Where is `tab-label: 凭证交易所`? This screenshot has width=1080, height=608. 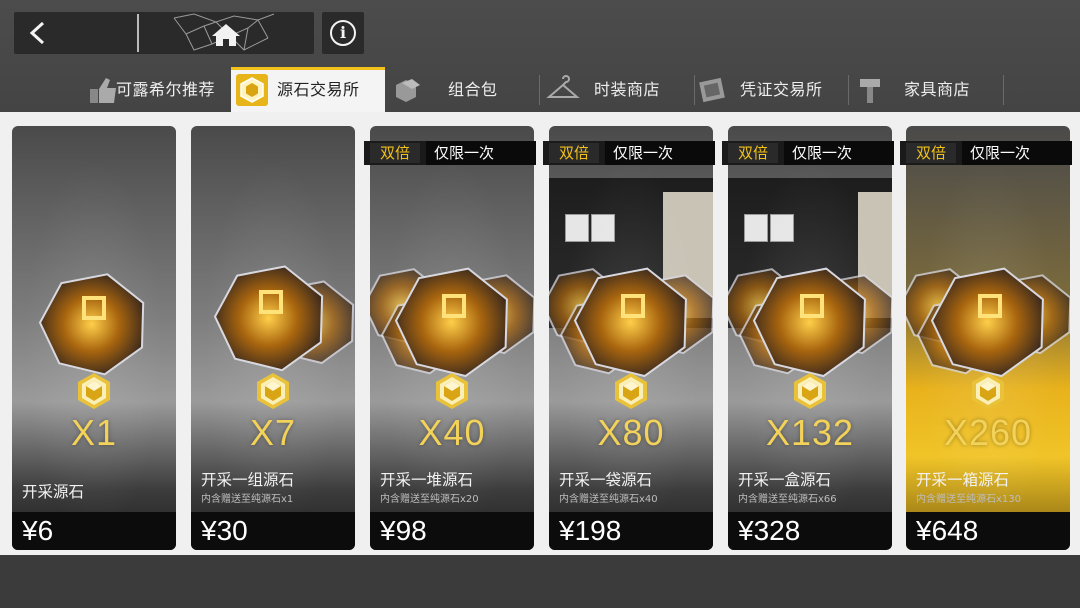 tab-label: 凭证交易所 is located at coordinates (781, 89).